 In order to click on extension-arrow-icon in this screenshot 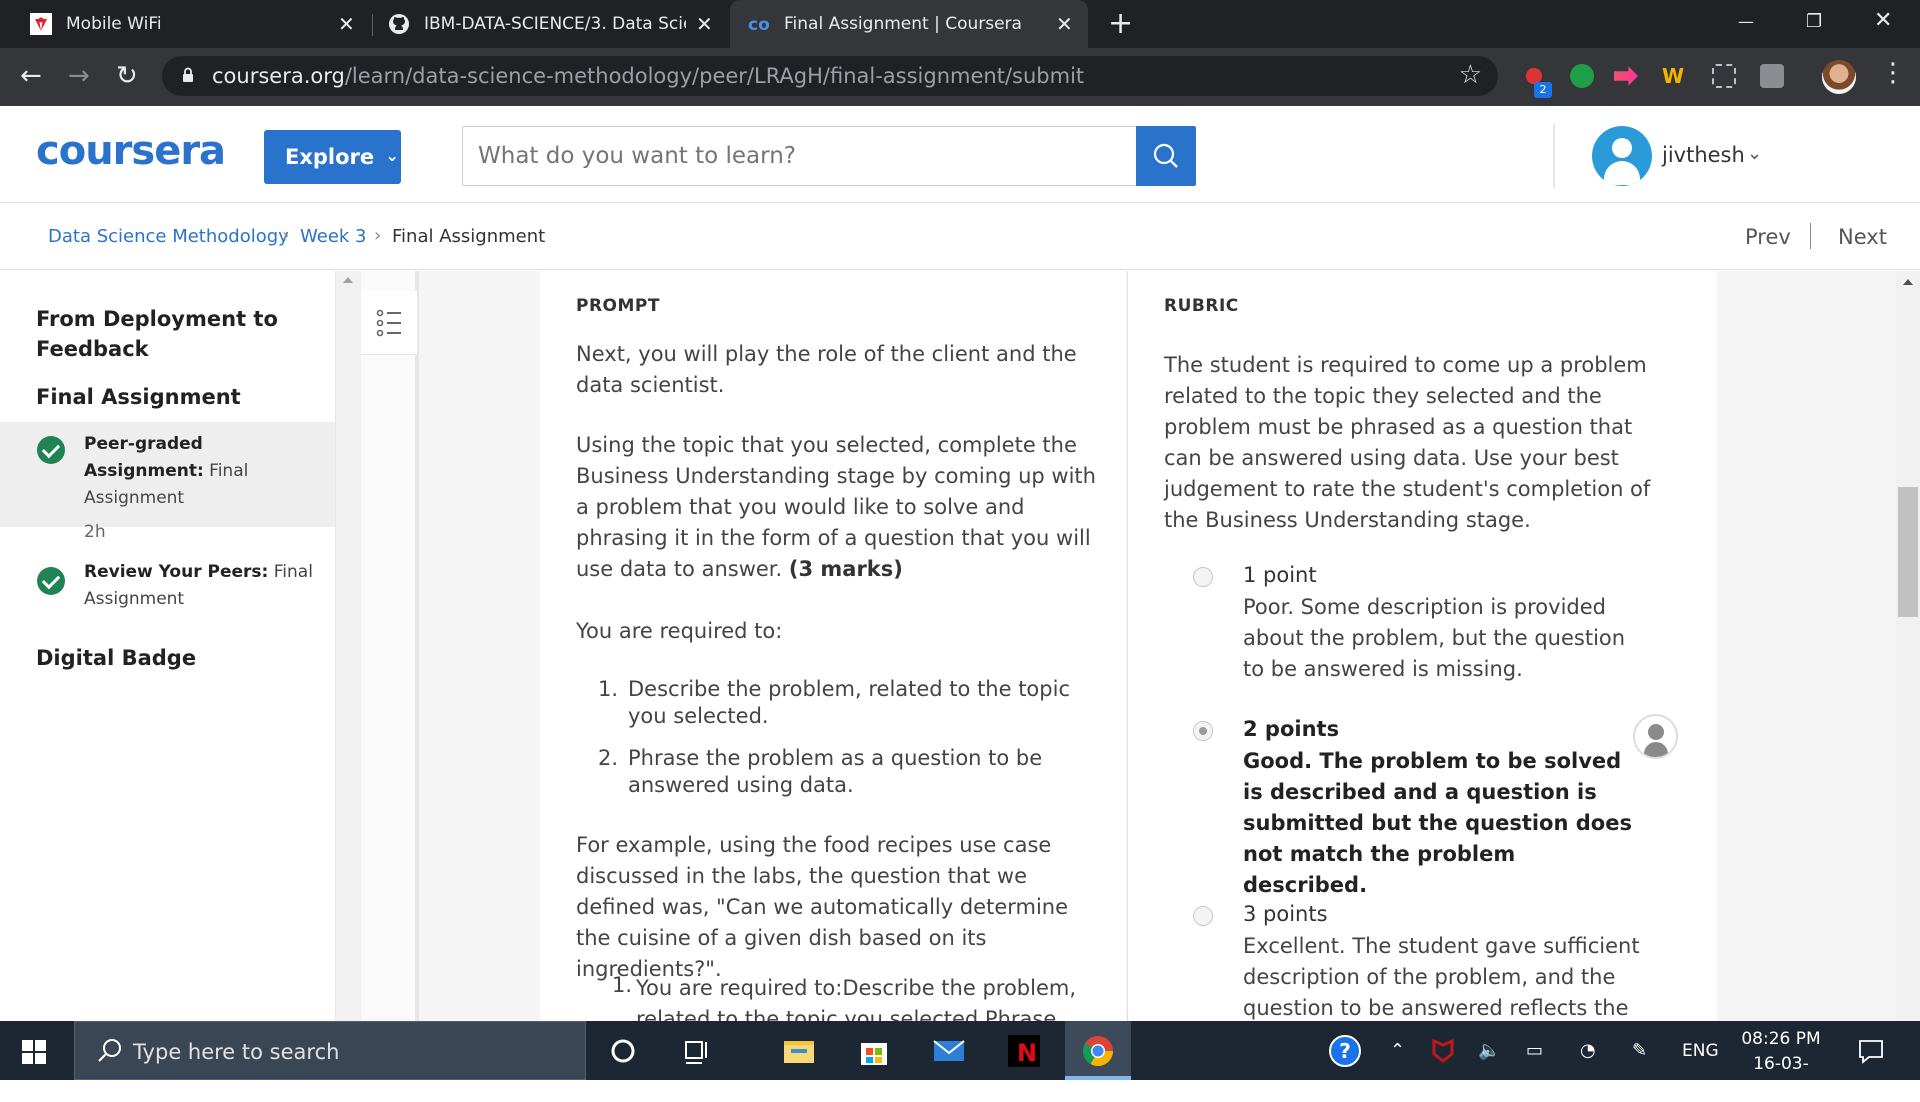, I will do `click(1626, 76)`.